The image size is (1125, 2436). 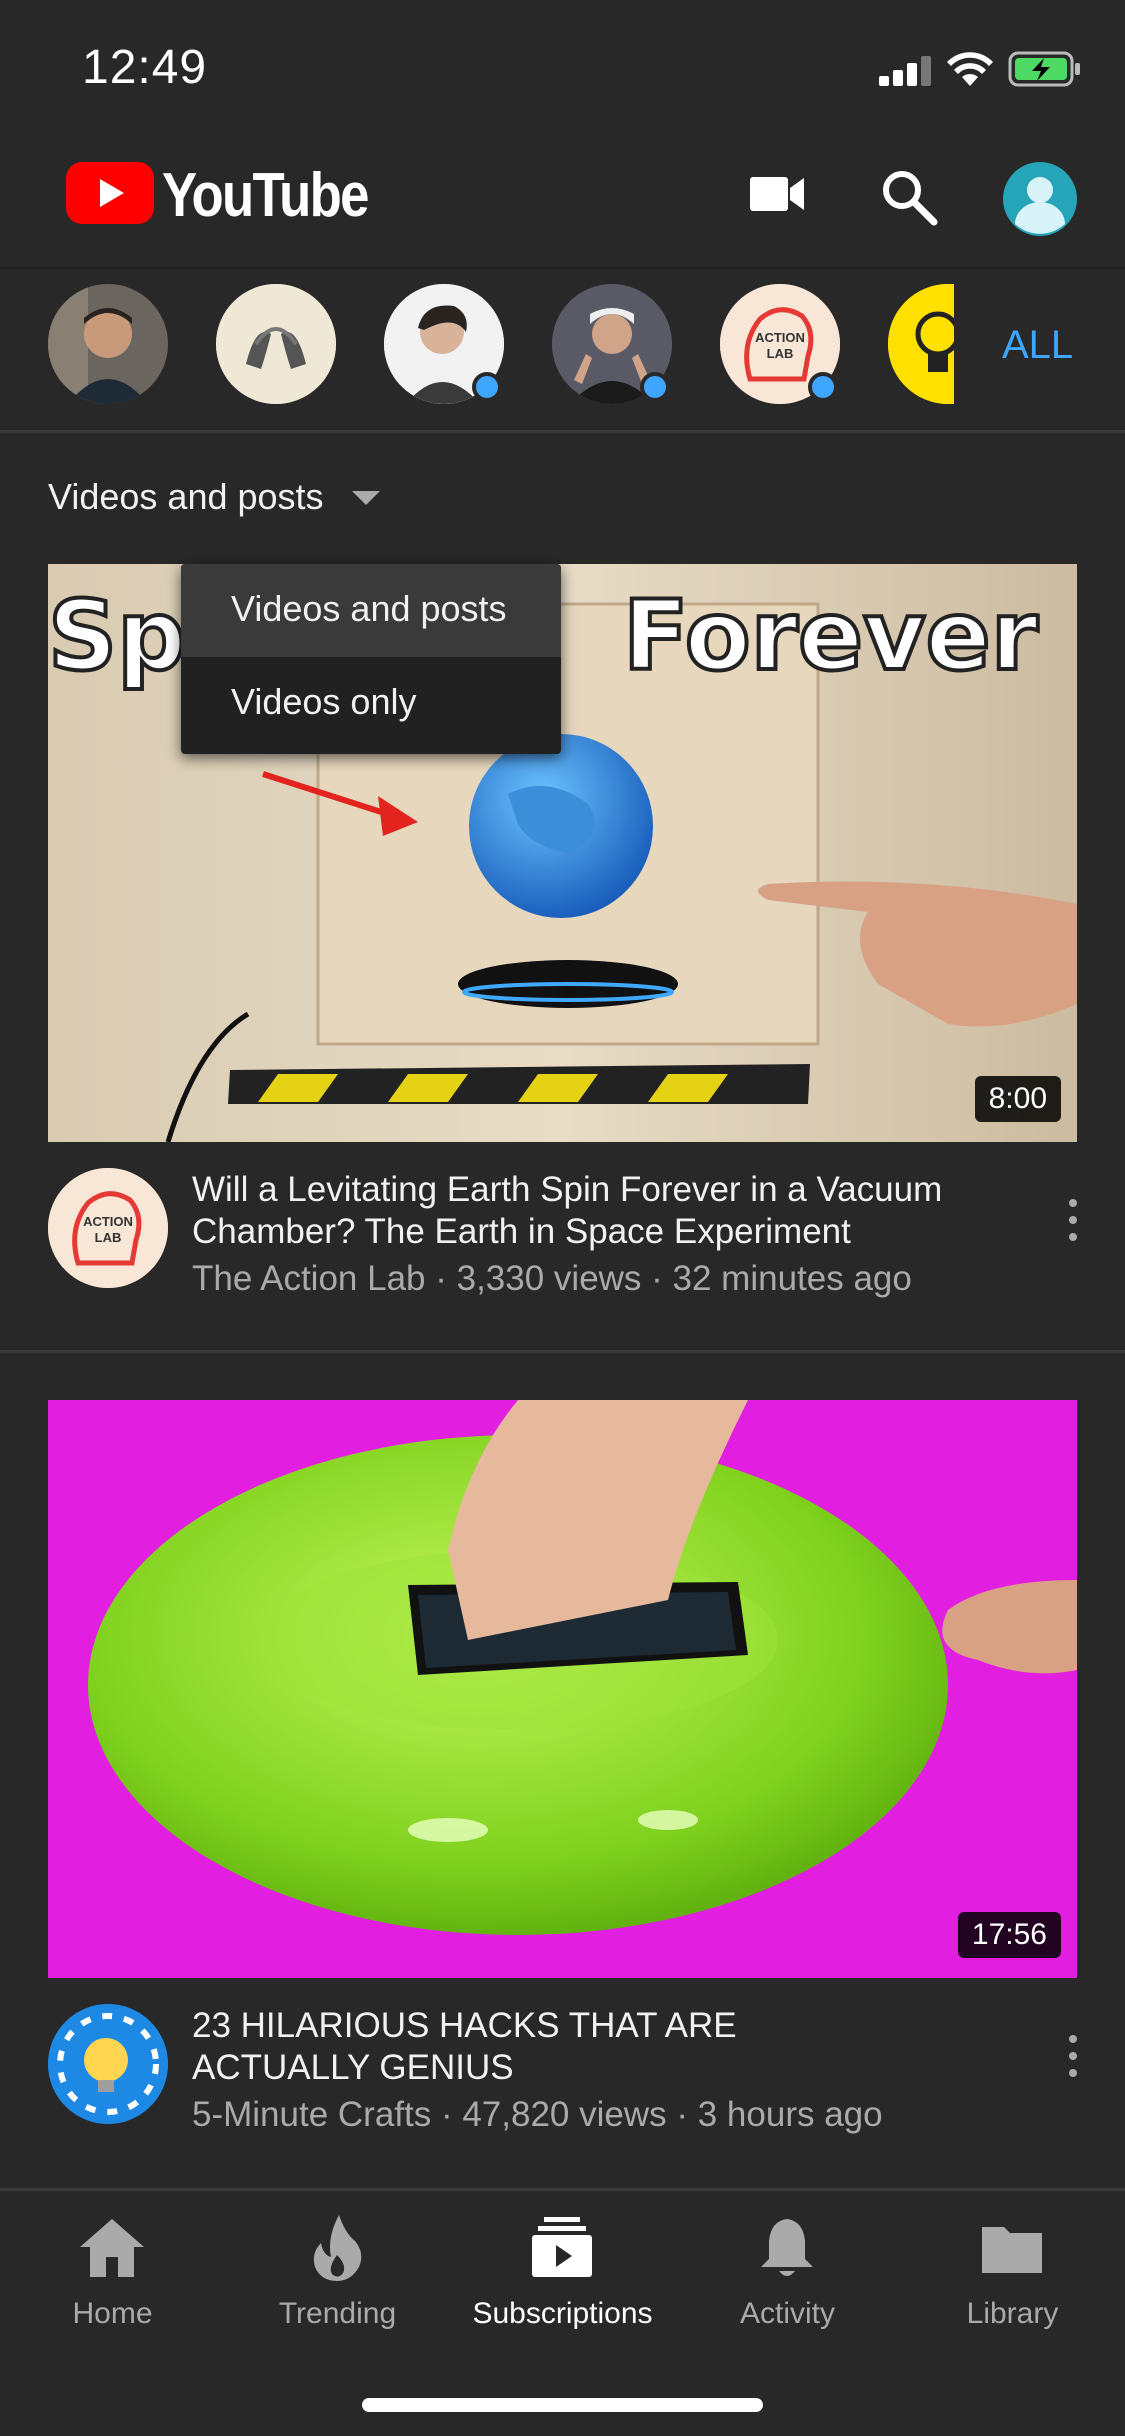 I want to click on divider, so click(x=562, y=1351).